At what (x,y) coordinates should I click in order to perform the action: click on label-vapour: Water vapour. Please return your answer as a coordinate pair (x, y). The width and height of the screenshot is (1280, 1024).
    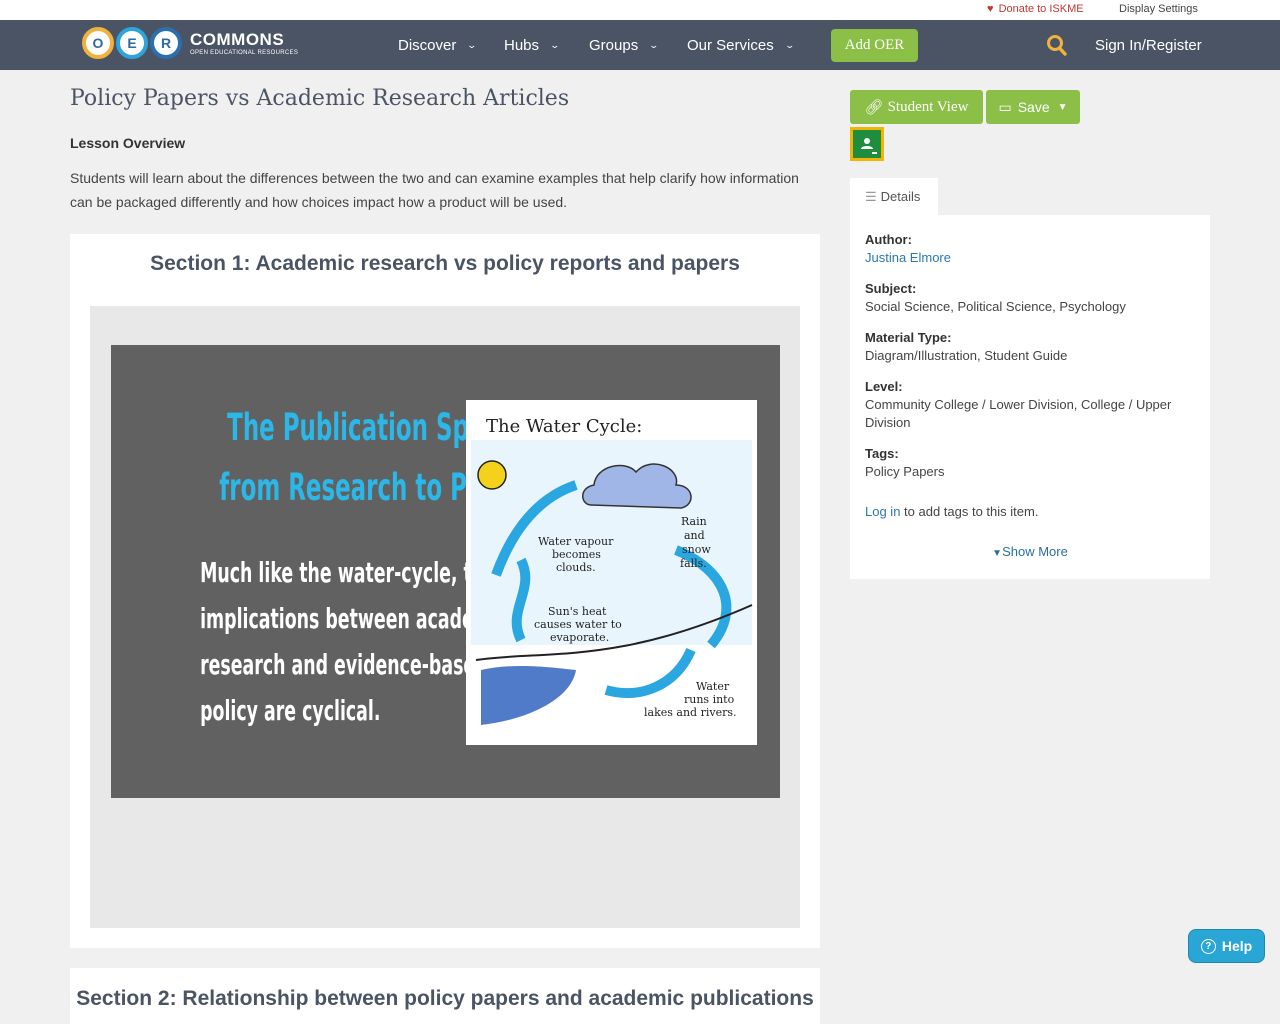
    Looking at the image, I should click on (576, 541).